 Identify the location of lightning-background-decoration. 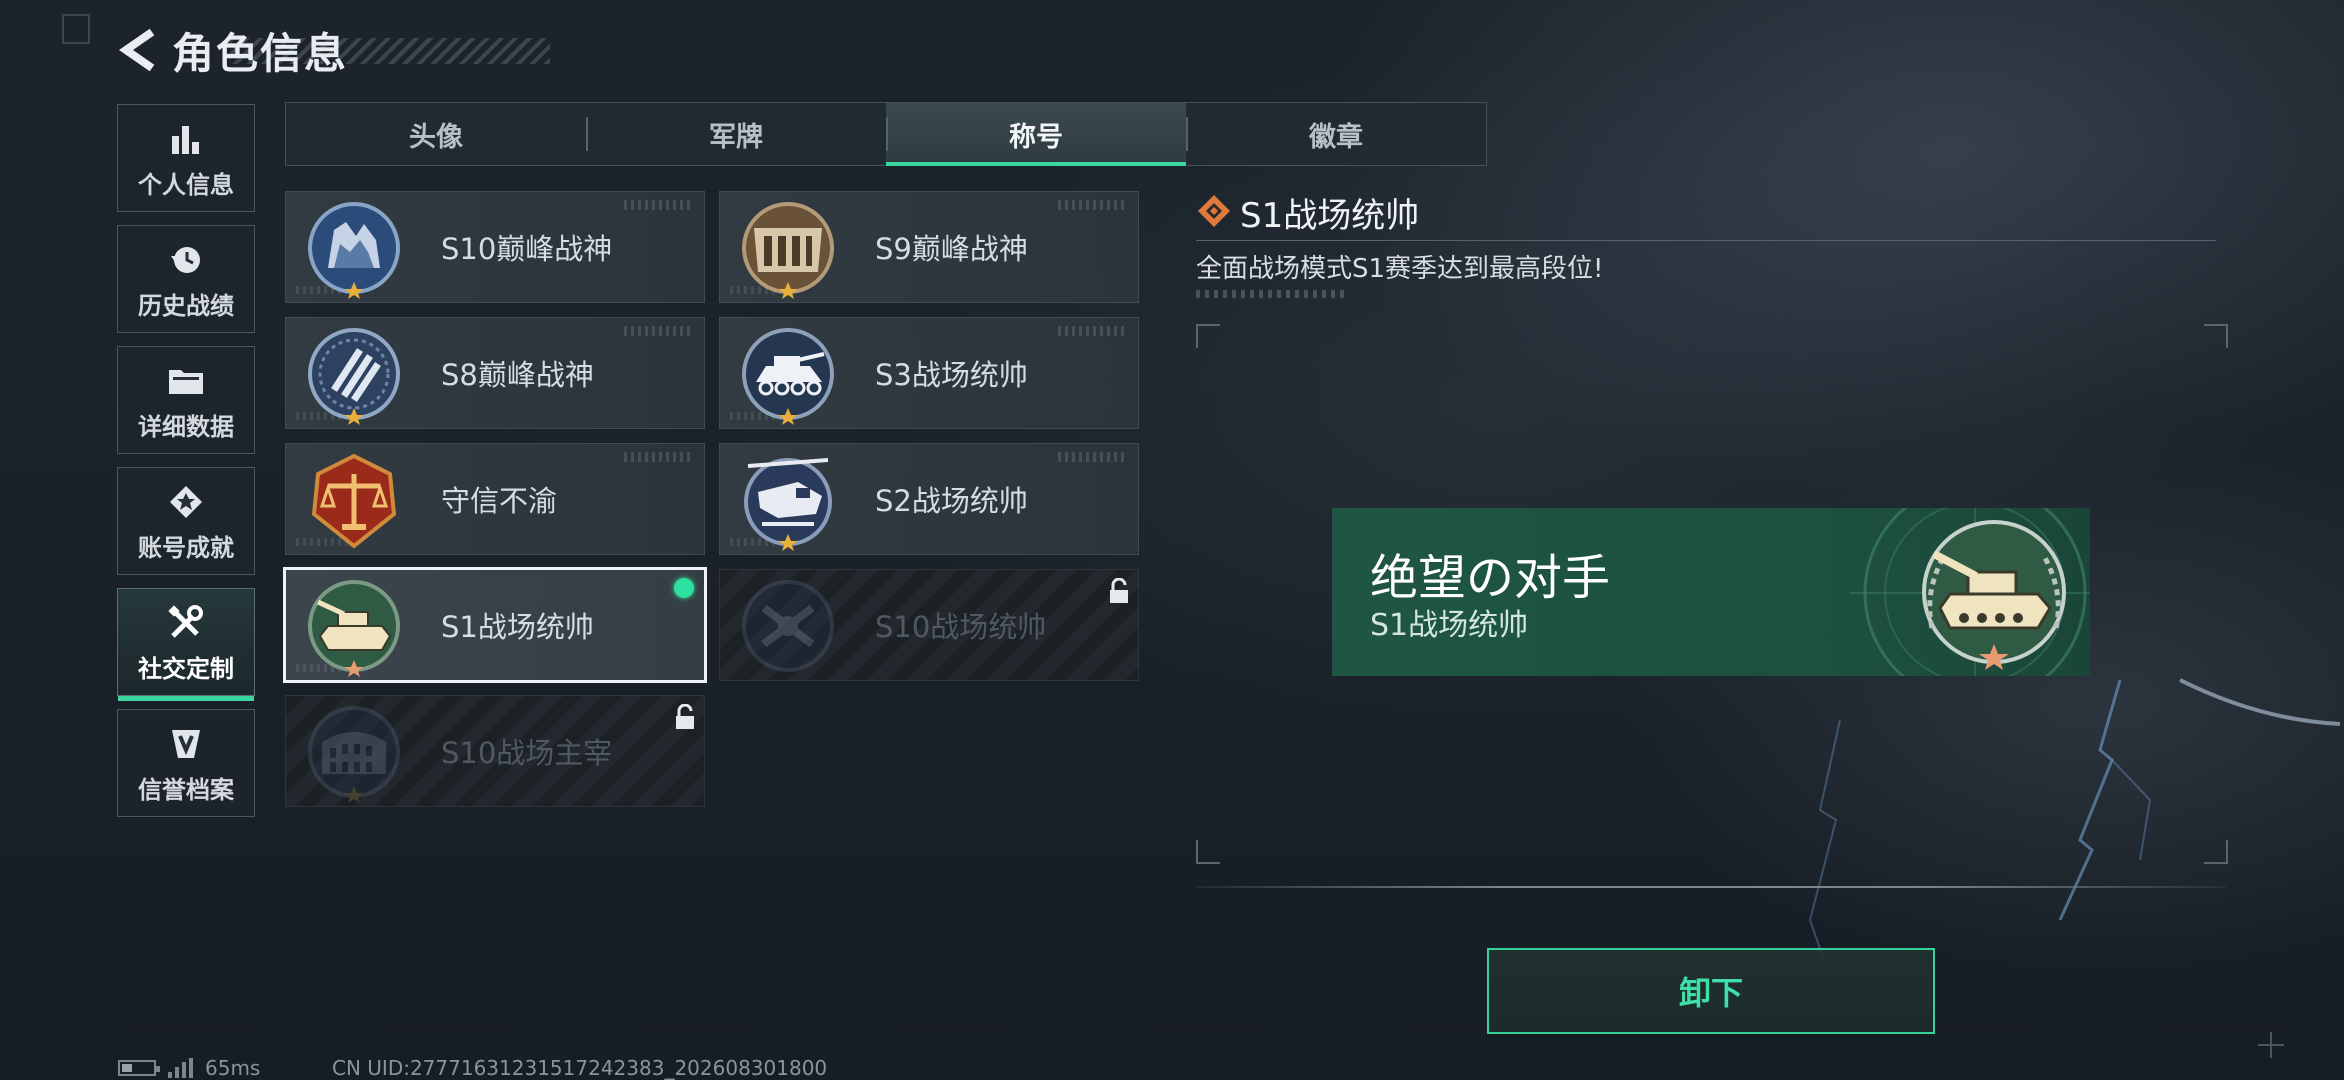
(2074, 819).